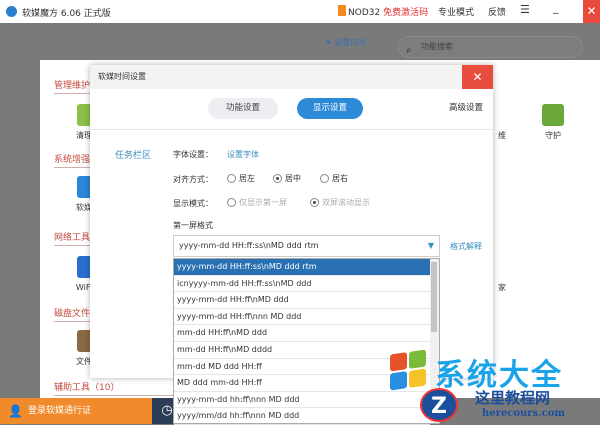  I want to click on tab-function-settings: 功能设置, so click(243, 108).